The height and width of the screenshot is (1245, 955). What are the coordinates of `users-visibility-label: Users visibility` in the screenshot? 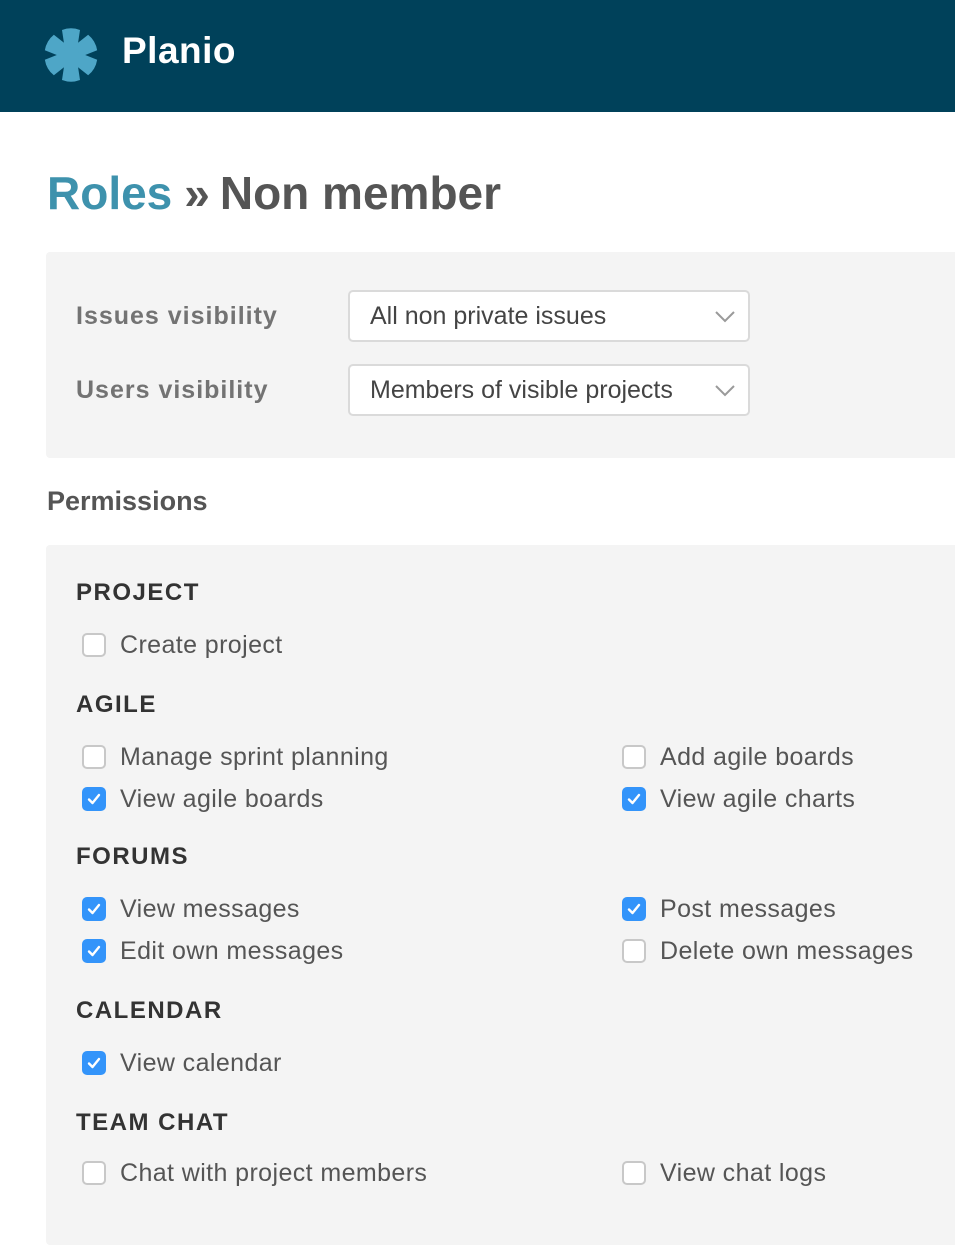 It's located at (172, 389).